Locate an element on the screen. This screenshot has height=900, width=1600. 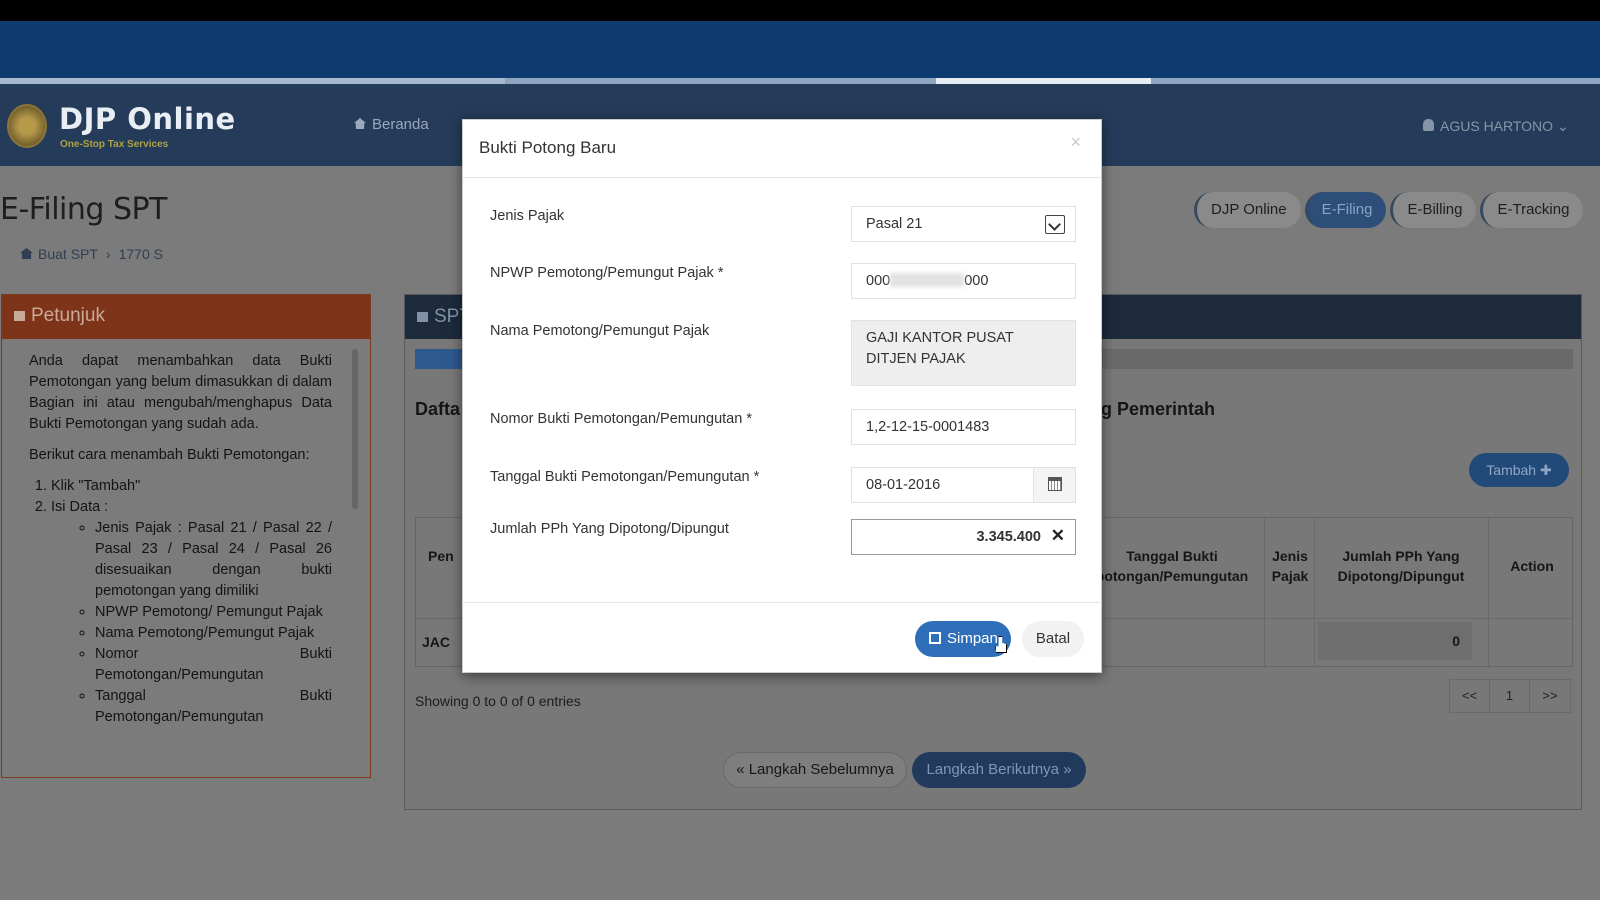
page-last-button: >> is located at coordinates (1550, 696).